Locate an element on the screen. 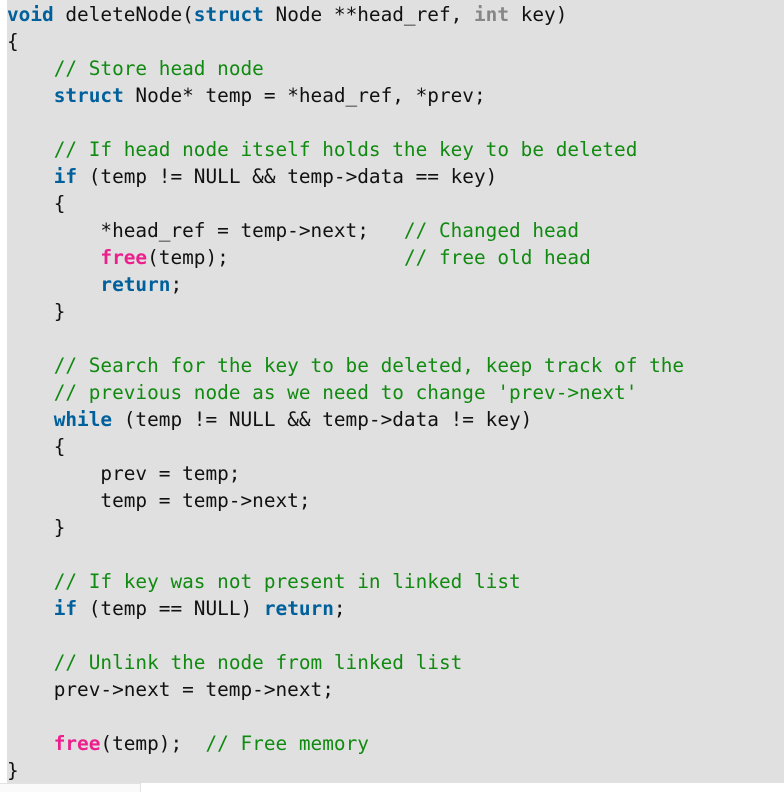  code-keyword: while is located at coordinates (83, 419).